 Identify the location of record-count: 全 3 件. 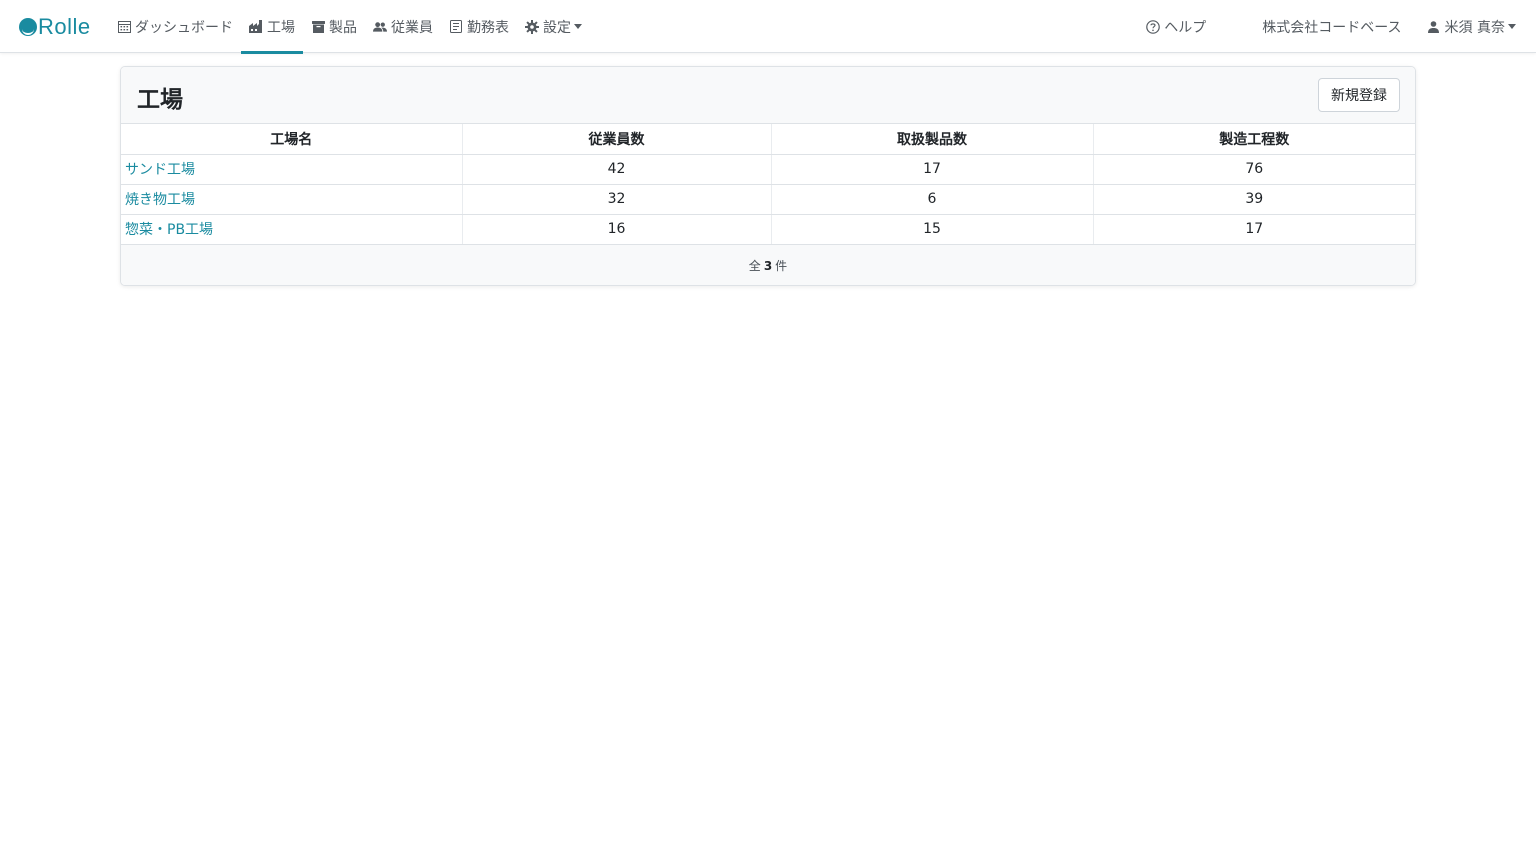
(768, 264).